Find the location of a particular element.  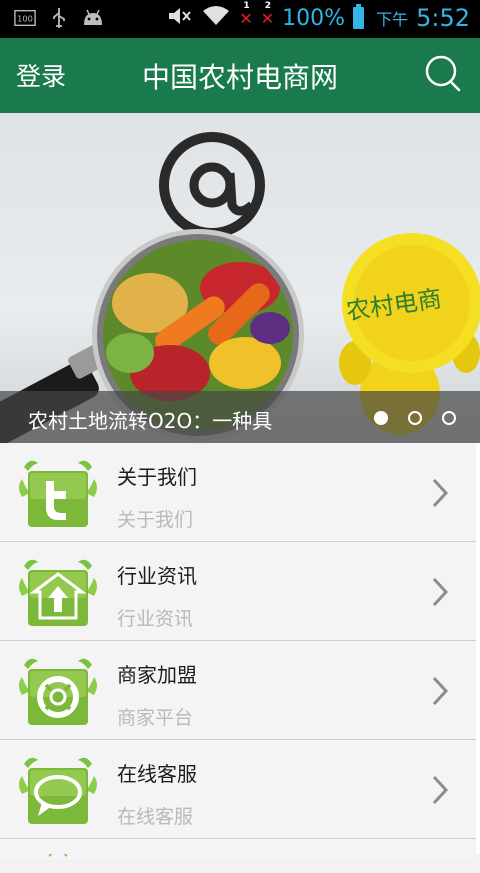

list-item-title: 商家加盟 is located at coordinates (157, 675).